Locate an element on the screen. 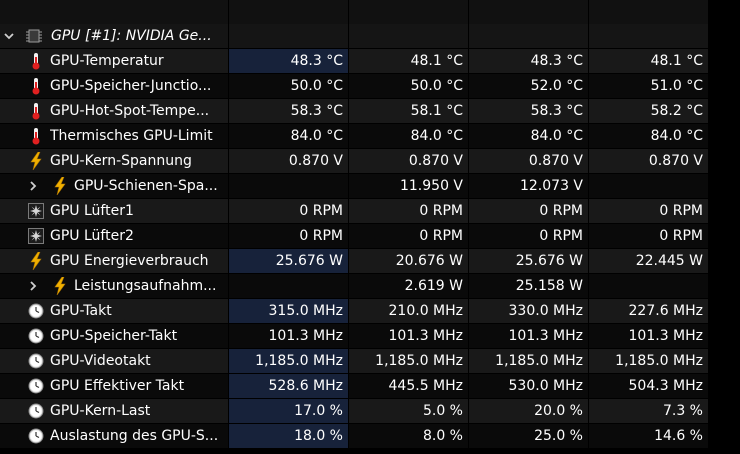 This screenshot has width=740, height=454. value-cell-minimum: 101.3 MHz is located at coordinates (408, 336).